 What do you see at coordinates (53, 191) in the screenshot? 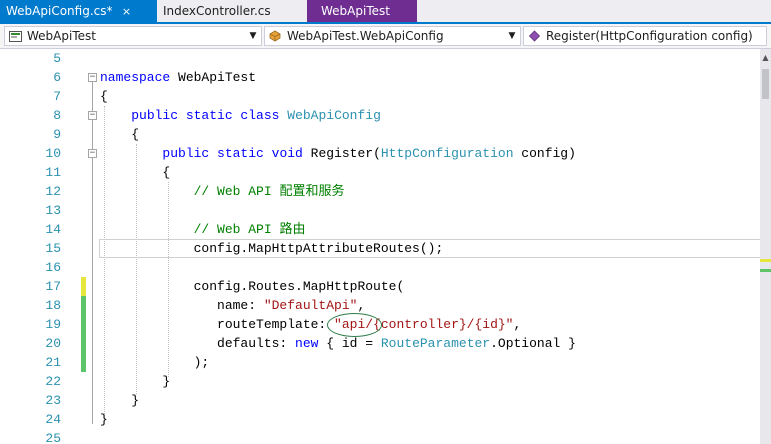
I see `line-number: 12` at bounding box center [53, 191].